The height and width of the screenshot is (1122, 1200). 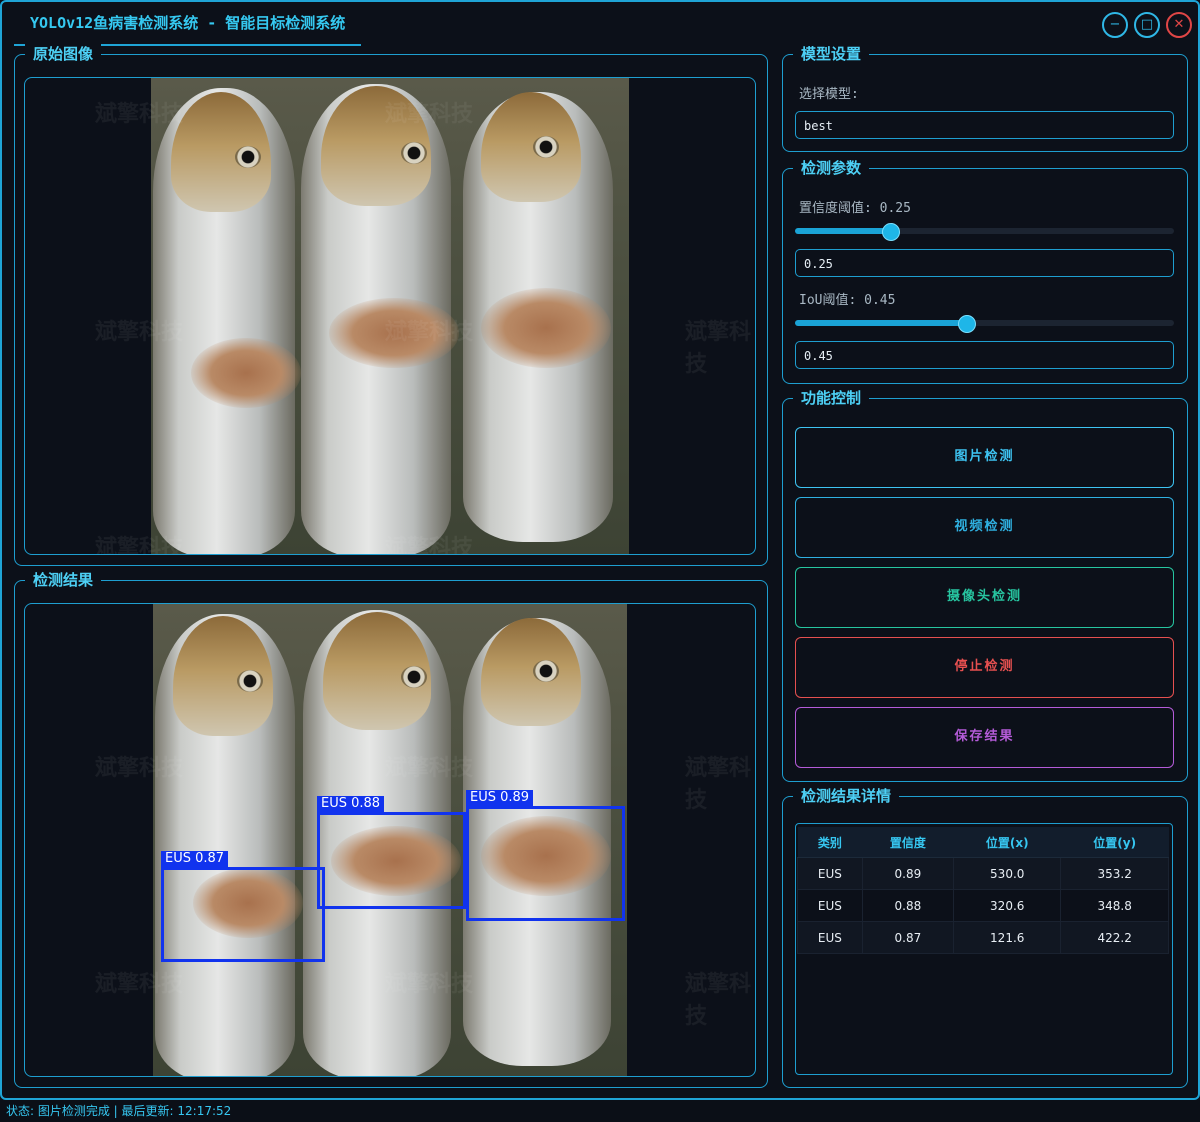 I want to click on window-title: YOLOv12鱼病害检测系统 - 智能目标检测系统, so click(x=188, y=24).